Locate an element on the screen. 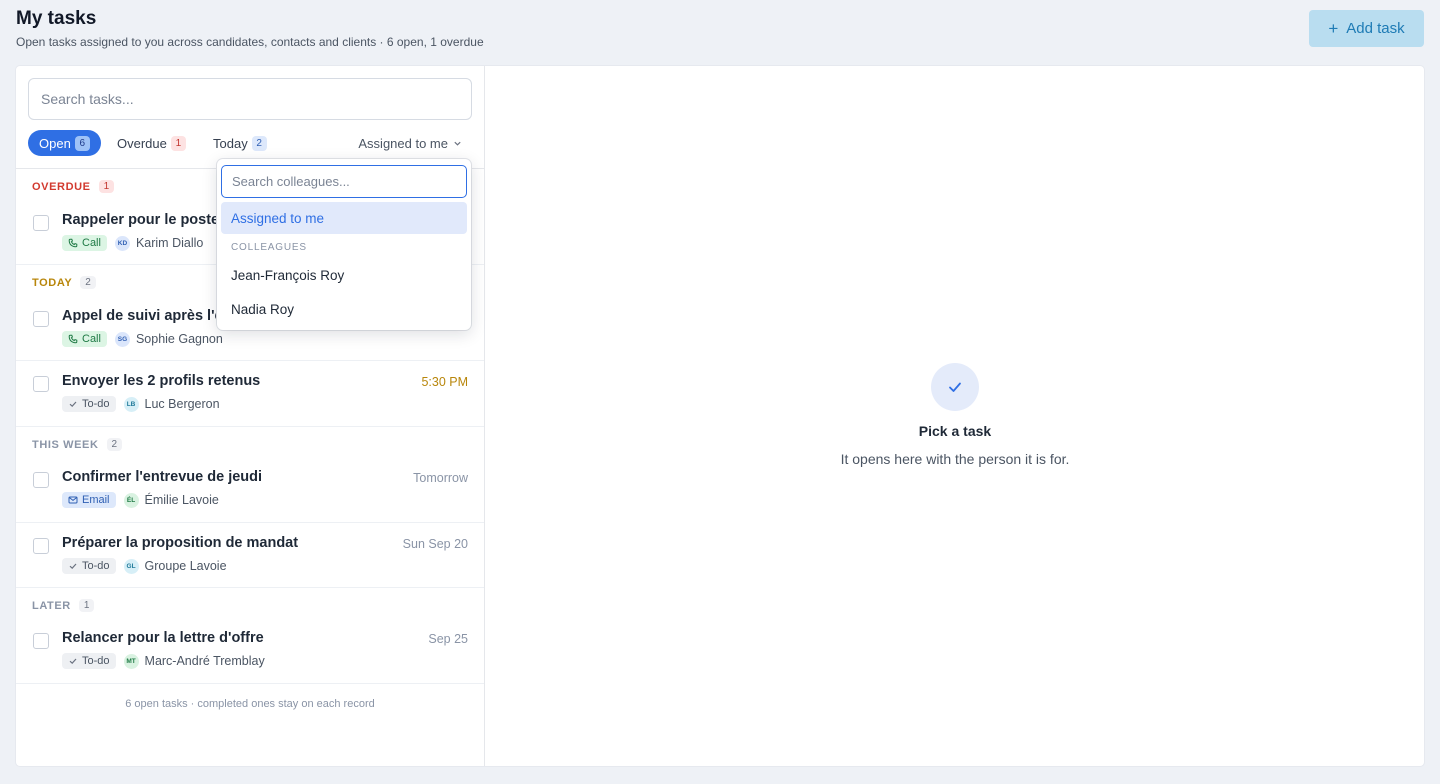 This screenshot has height=784, width=1440. task-title: Rappeler pour le poste is located at coordinates (141, 220).